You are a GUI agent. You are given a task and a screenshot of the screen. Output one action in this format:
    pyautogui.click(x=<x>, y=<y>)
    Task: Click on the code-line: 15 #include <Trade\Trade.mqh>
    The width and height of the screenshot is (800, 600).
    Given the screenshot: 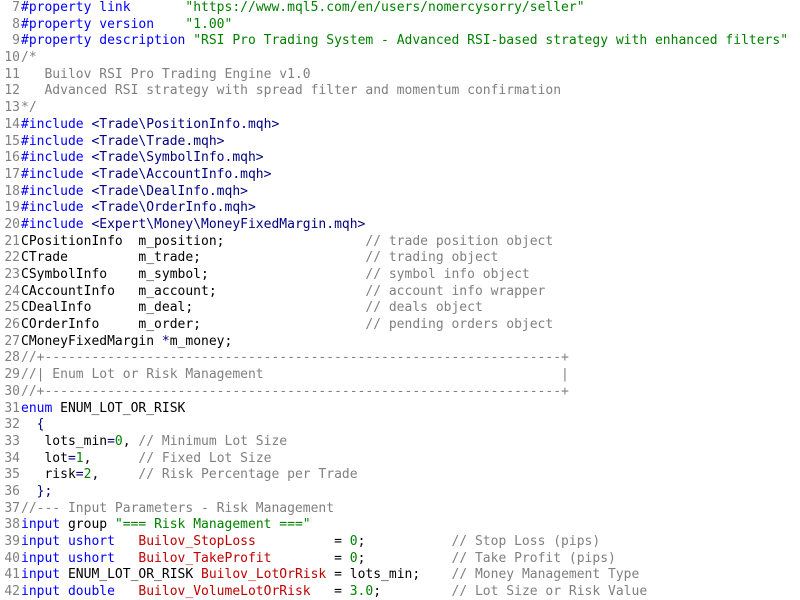 What is the action you would take?
    pyautogui.click(x=400, y=142)
    